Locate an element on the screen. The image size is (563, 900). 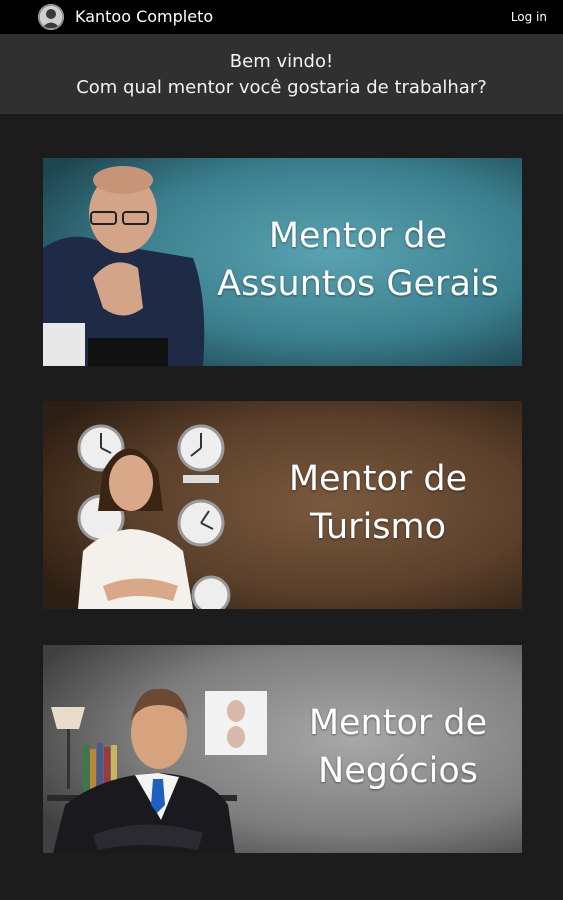
mentor-card-title: Mentor de Negócios is located at coordinates (398, 747).